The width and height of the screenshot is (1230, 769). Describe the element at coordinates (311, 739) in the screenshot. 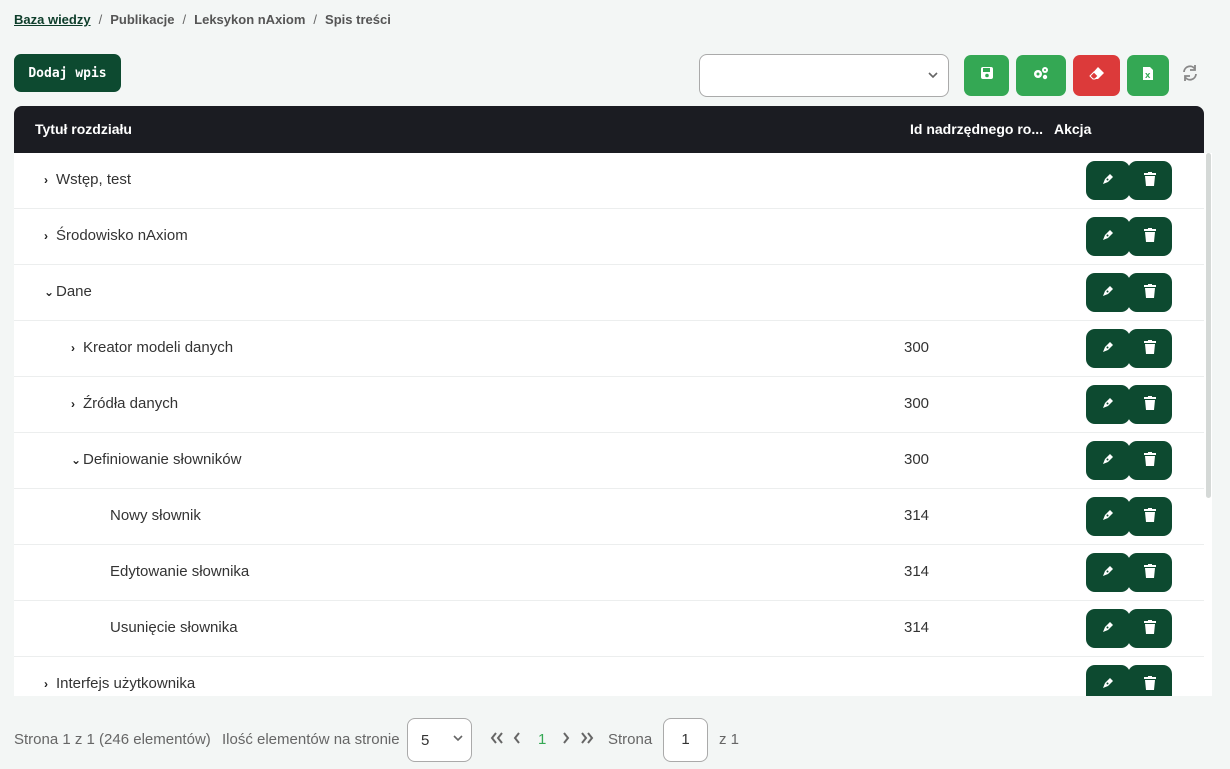

I see `page-size-label: Ilość elementów na stronie` at that location.